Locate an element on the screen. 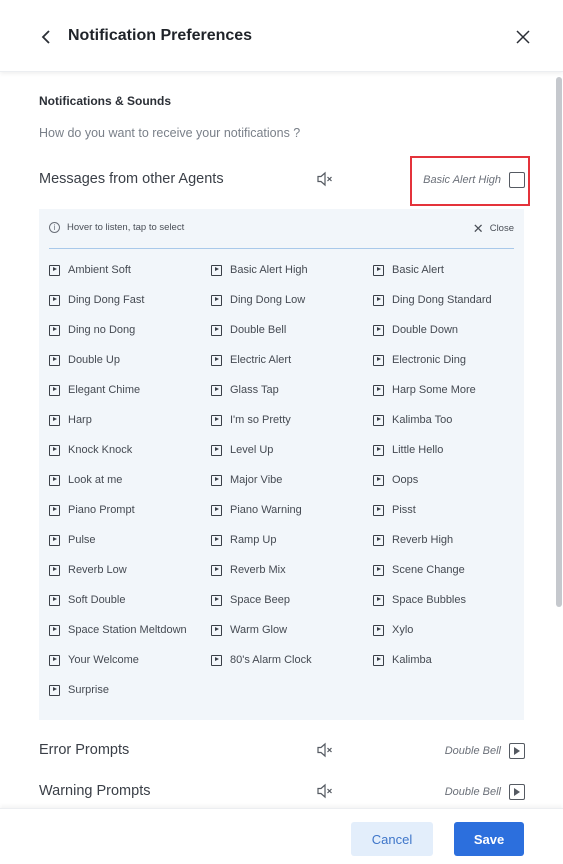 This screenshot has height=864, width=563. sound-option: Surprise is located at coordinates (130, 690).